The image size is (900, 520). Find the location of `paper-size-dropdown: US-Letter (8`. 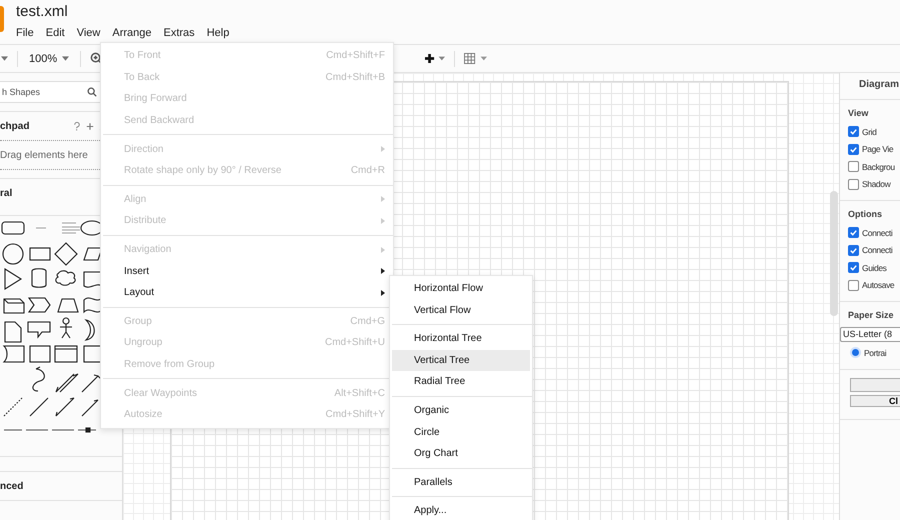

paper-size-dropdown: US-Letter (8 is located at coordinates (870, 334).